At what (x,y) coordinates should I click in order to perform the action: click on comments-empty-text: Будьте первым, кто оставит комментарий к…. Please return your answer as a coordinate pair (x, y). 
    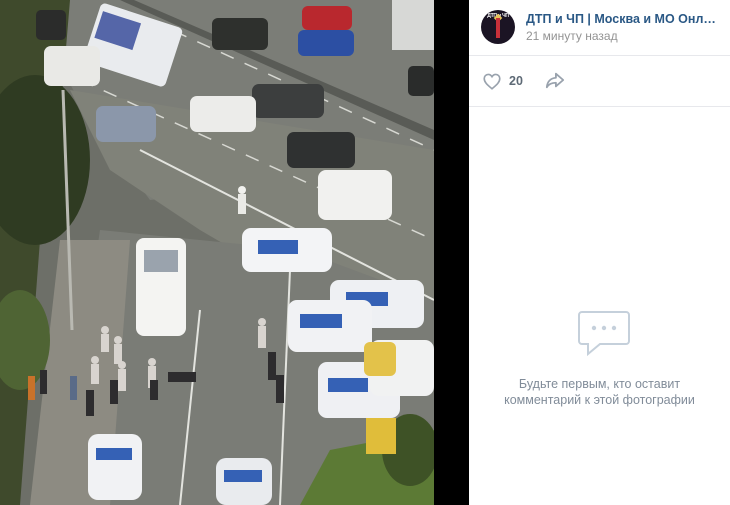
    Looking at the image, I should click on (599, 392).